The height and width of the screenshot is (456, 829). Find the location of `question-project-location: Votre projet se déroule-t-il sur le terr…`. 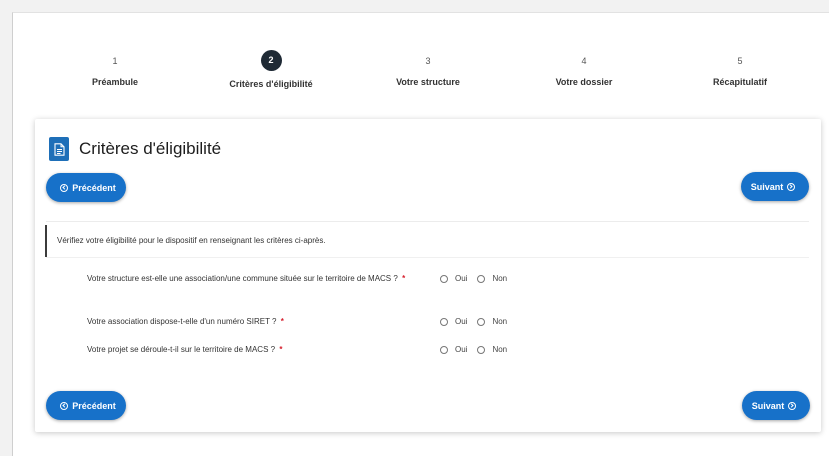

question-project-location: Votre projet se déroule-t-il sur le terr… is located at coordinates (257, 349).